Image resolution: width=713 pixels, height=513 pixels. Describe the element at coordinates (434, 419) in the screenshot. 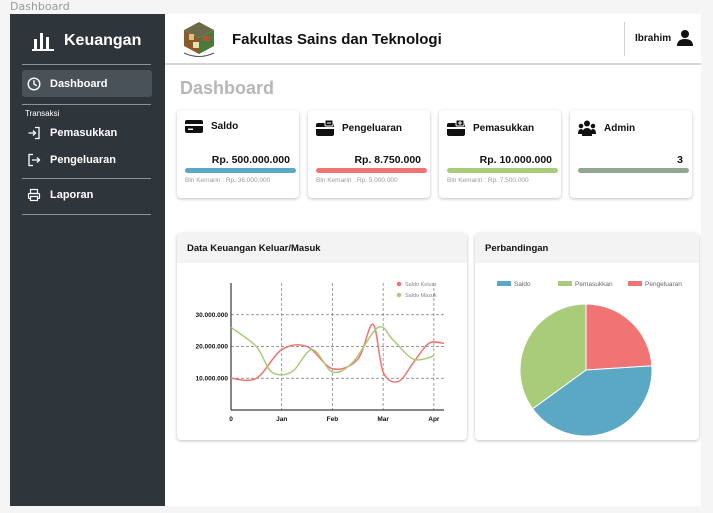

I see `x-tick-label: Apr` at that location.